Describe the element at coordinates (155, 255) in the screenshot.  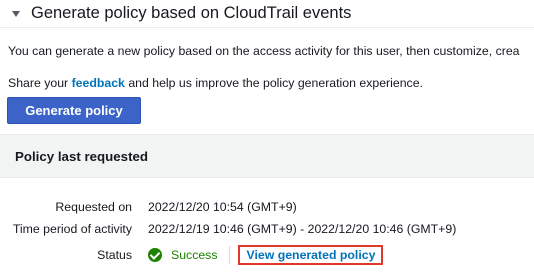
I see `success-check-icon` at that location.